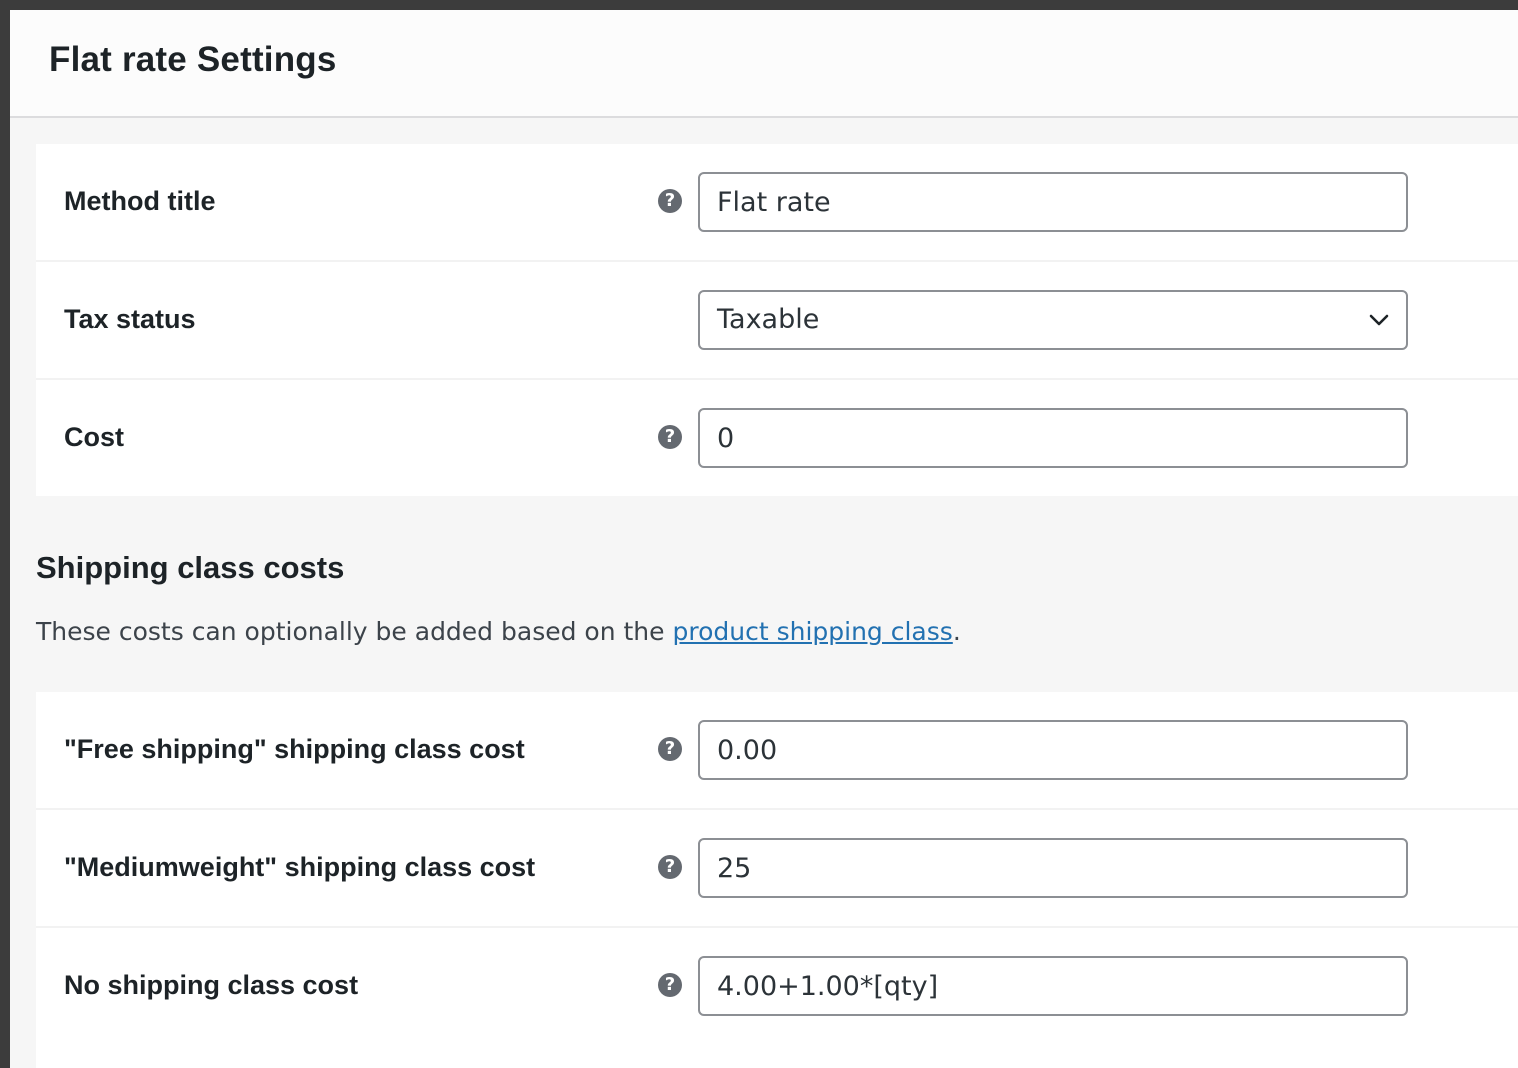 The width and height of the screenshot is (1518, 1068). What do you see at coordinates (300, 867) in the screenshot?
I see `mediumweight-class-cost-label: "Mediumweight" shipping class cost` at bounding box center [300, 867].